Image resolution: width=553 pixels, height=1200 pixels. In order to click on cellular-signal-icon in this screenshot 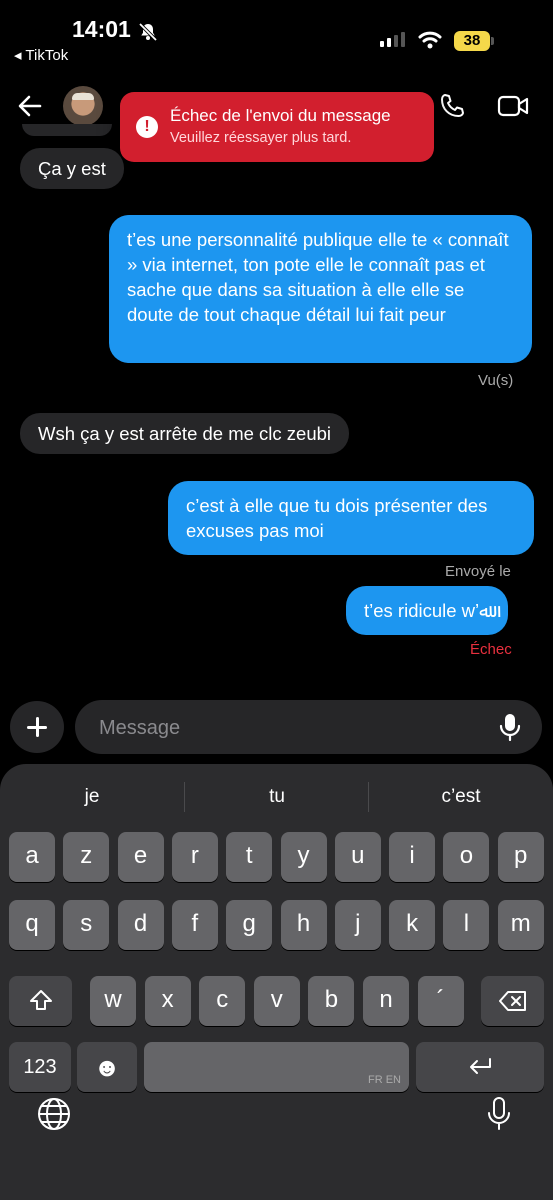, I will do `click(392, 39)`.